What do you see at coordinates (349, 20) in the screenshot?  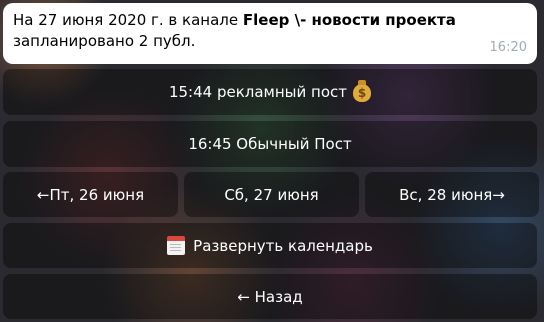 I see `channel-name: Fleep \- новости проекта` at bounding box center [349, 20].